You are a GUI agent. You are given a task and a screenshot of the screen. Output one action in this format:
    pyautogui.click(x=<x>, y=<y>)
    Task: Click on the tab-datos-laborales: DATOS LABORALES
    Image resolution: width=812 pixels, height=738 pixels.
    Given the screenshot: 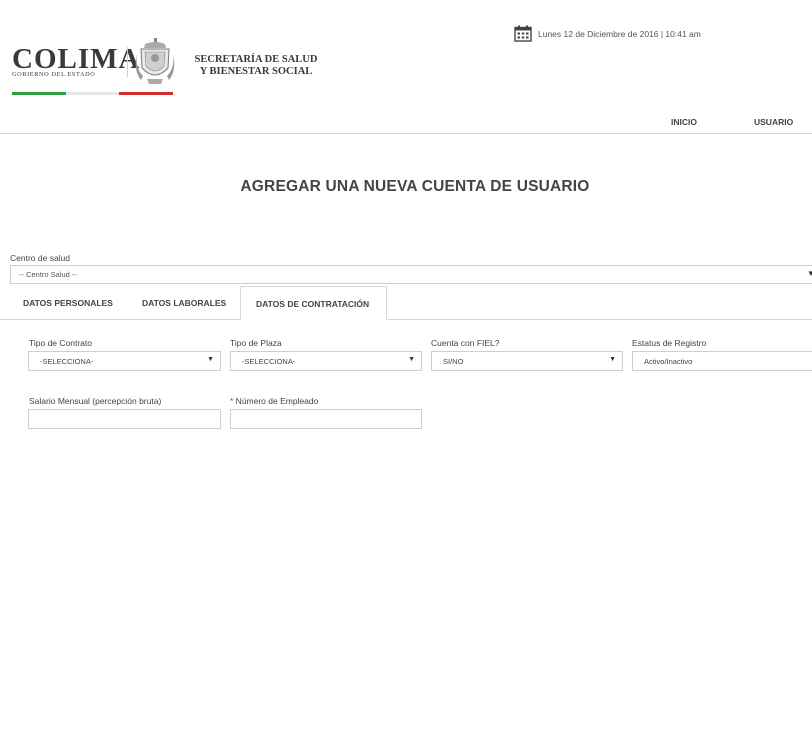 What is the action you would take?
    pyautogui.click(x=184, y=302)
    